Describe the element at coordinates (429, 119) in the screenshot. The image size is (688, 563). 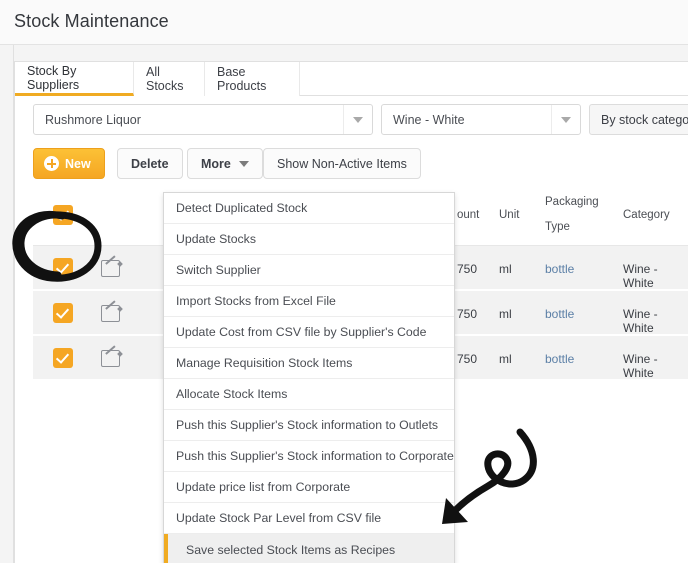
I see `category-select-value: Wine - White` at that location.